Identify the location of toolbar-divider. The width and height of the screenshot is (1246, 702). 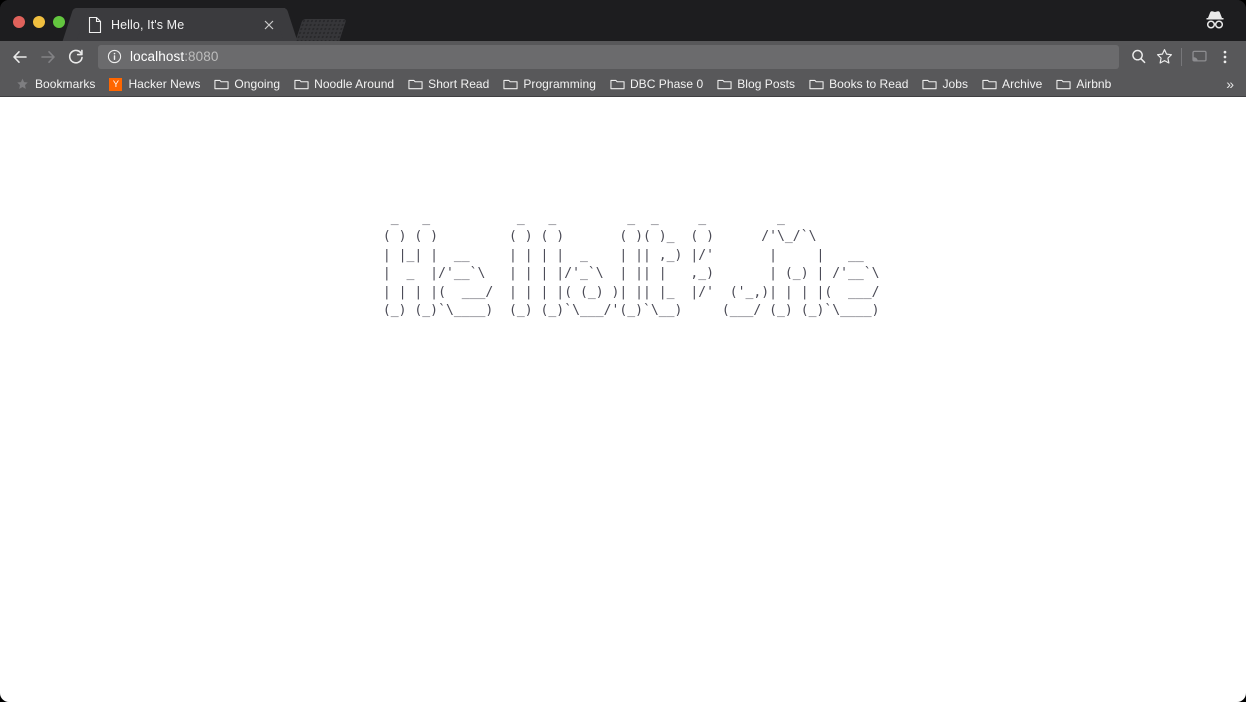
(1181, 56).